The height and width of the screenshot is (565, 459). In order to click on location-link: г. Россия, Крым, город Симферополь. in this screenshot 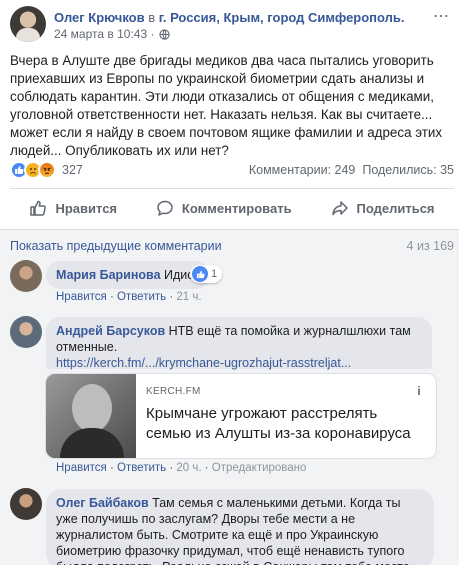, I will do `click(282, 17)`.